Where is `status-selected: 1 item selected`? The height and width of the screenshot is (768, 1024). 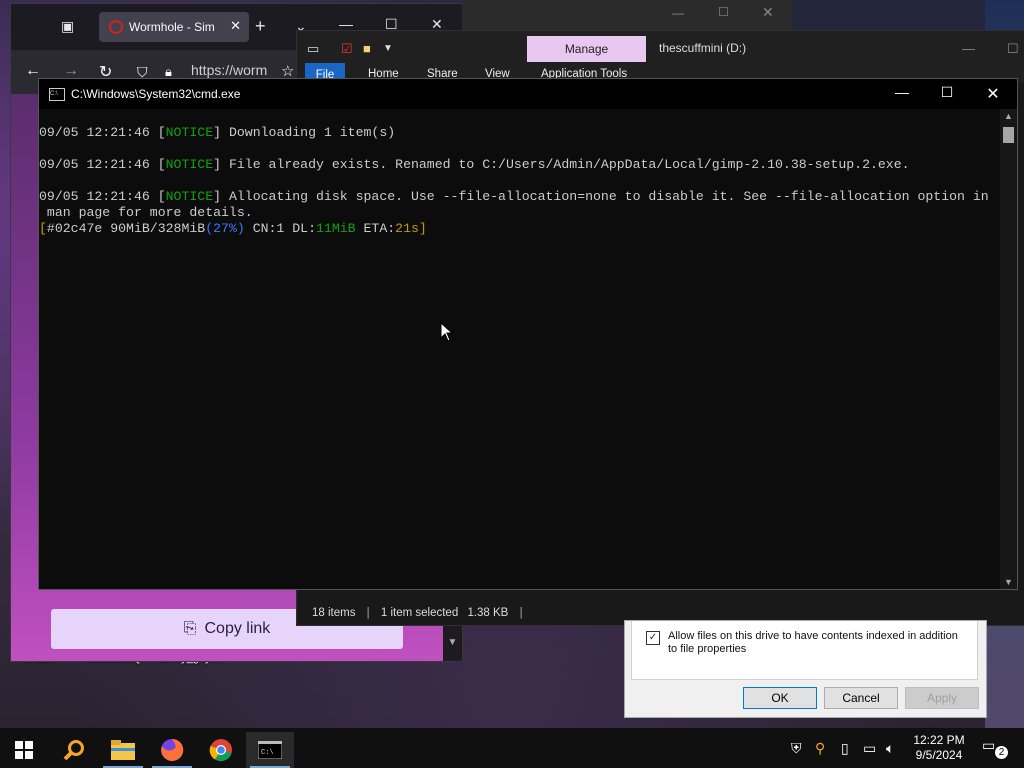 status-selected: 1 item selected is located at coordinates (419, 613).